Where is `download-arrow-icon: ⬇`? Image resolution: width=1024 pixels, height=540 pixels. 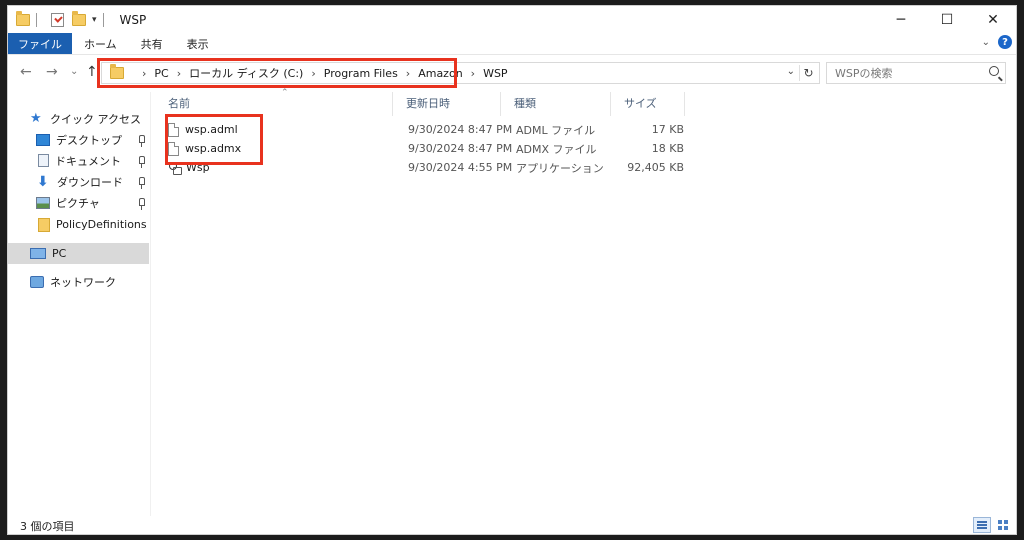
download-arrow-icon: ⬇ is located at coordinates (43, 181).